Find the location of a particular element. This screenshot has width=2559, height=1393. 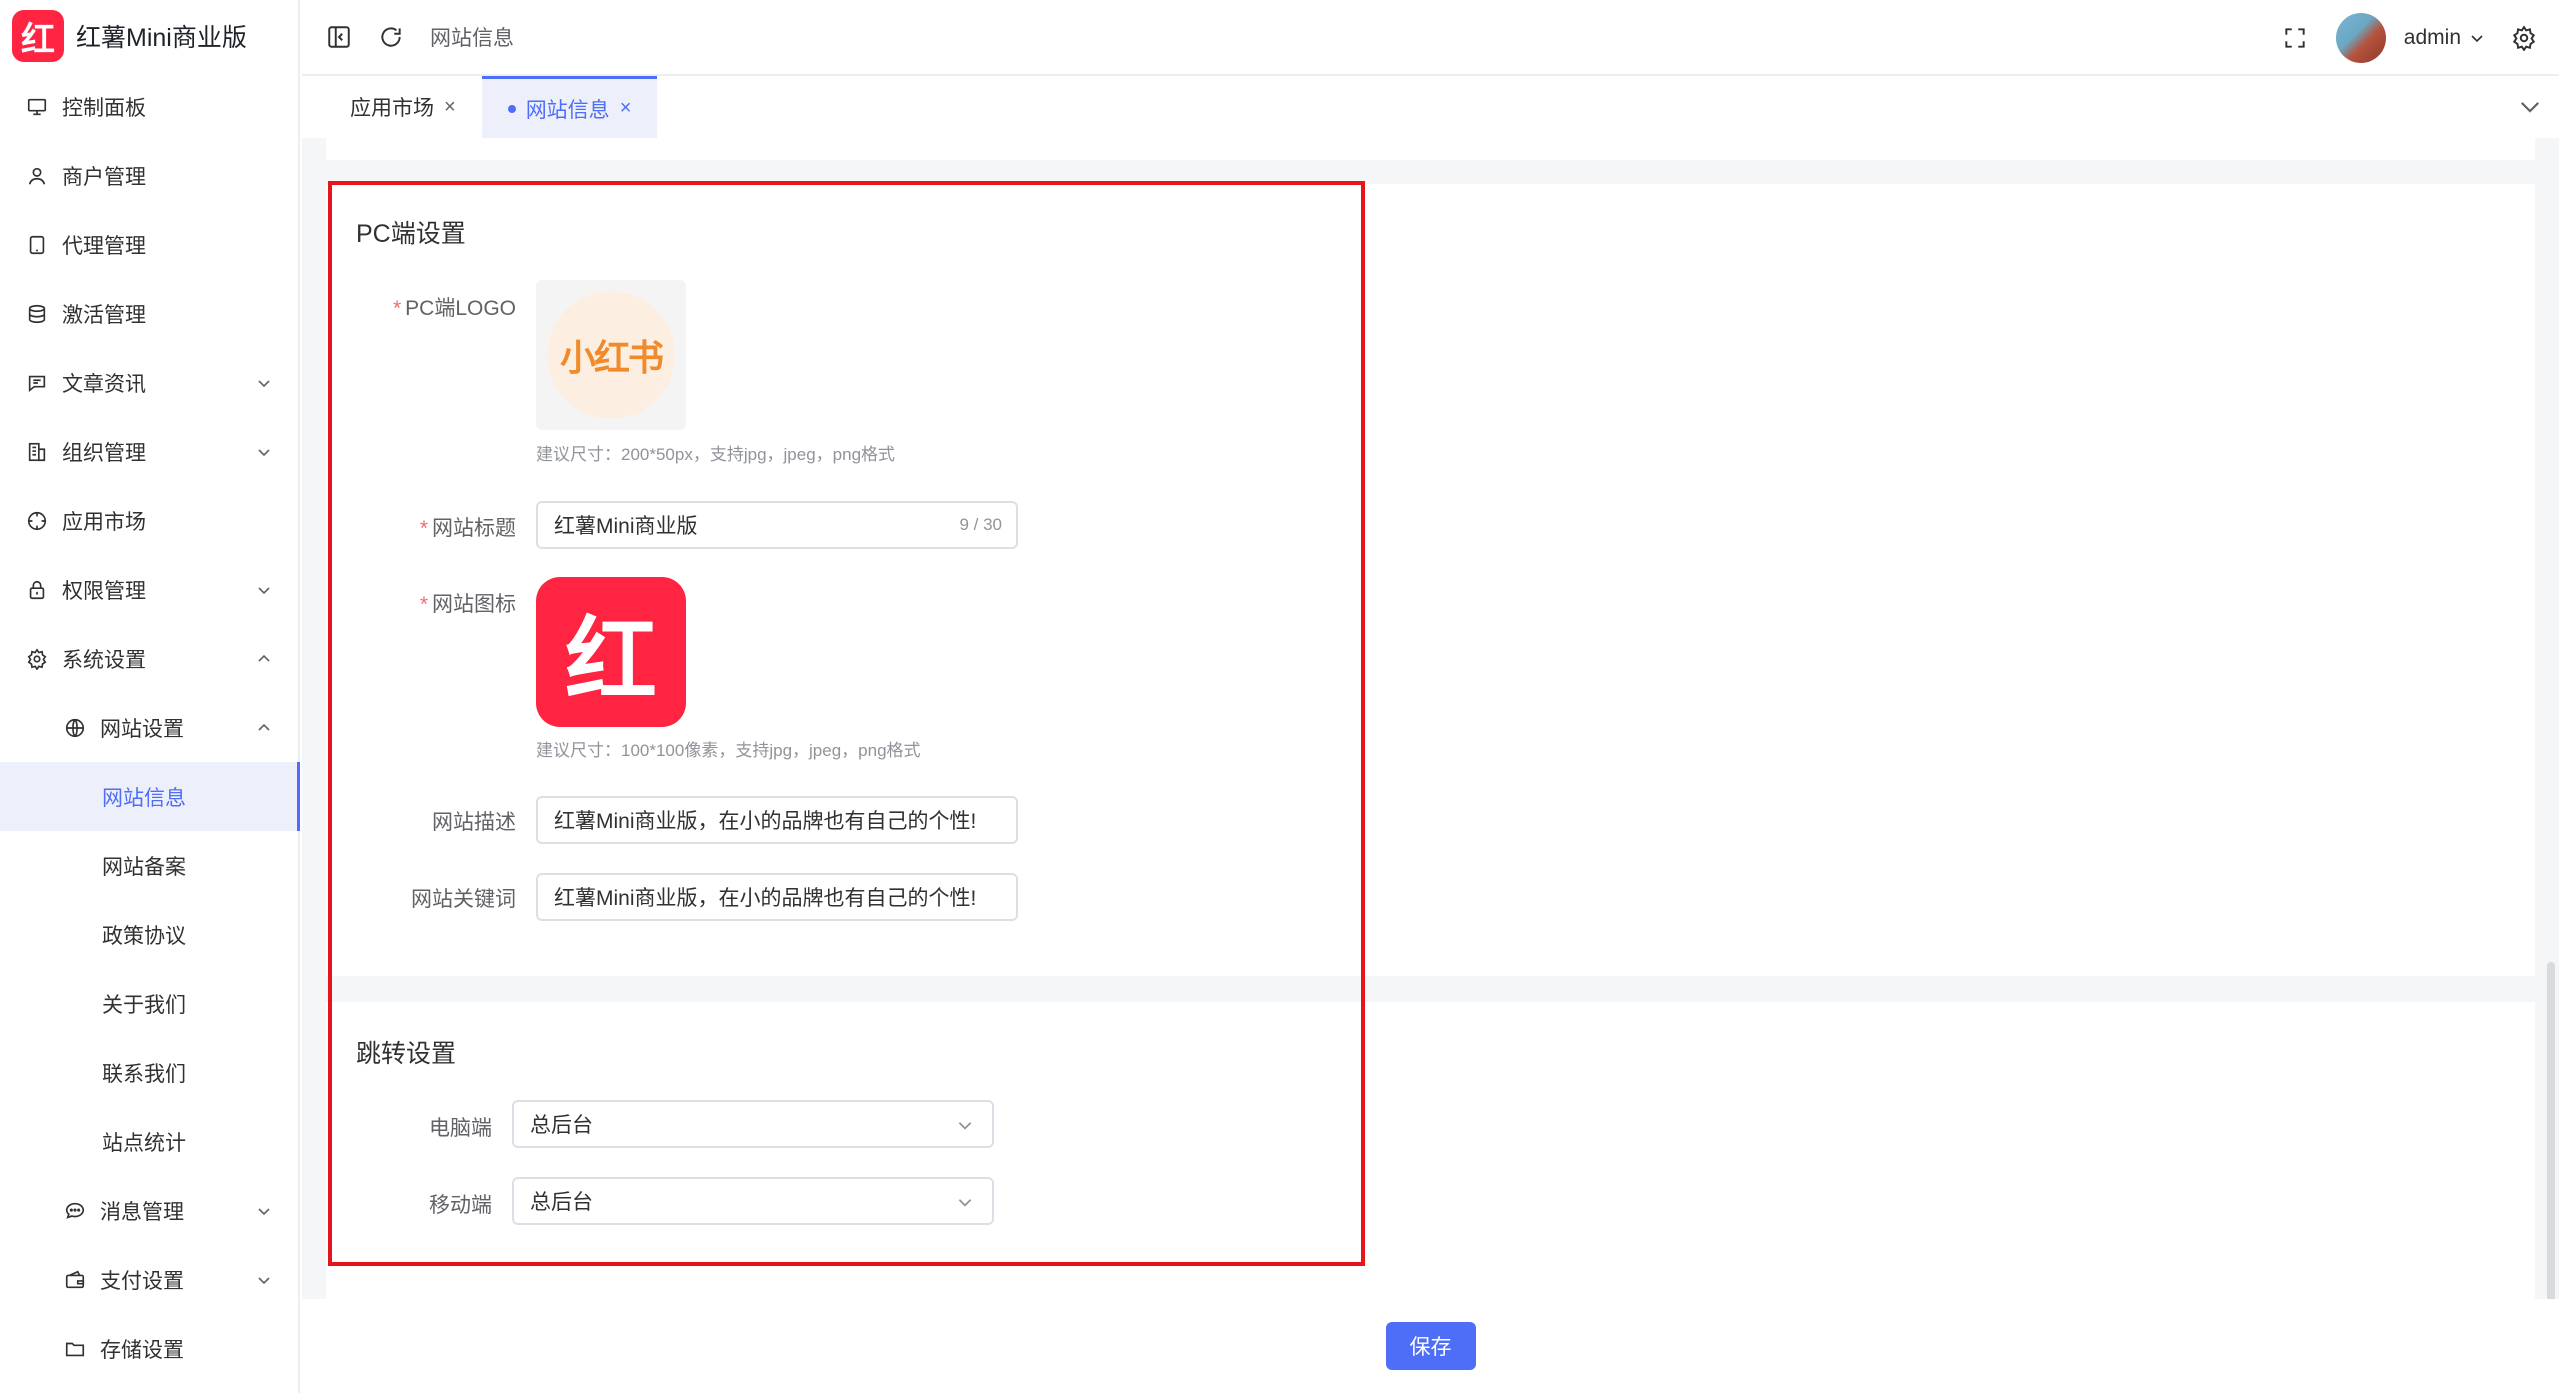

sidebar-item-website-filing: 网站备案 is located at coordinates (149, 865).